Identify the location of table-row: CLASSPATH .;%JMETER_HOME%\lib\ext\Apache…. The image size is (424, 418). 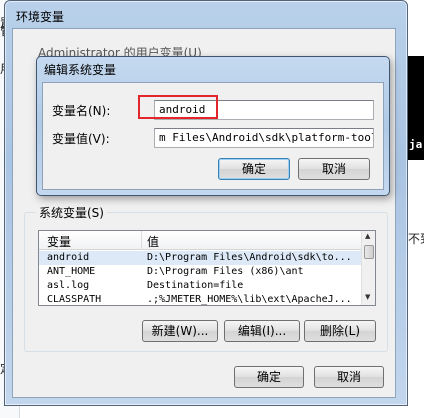
(200, 299).